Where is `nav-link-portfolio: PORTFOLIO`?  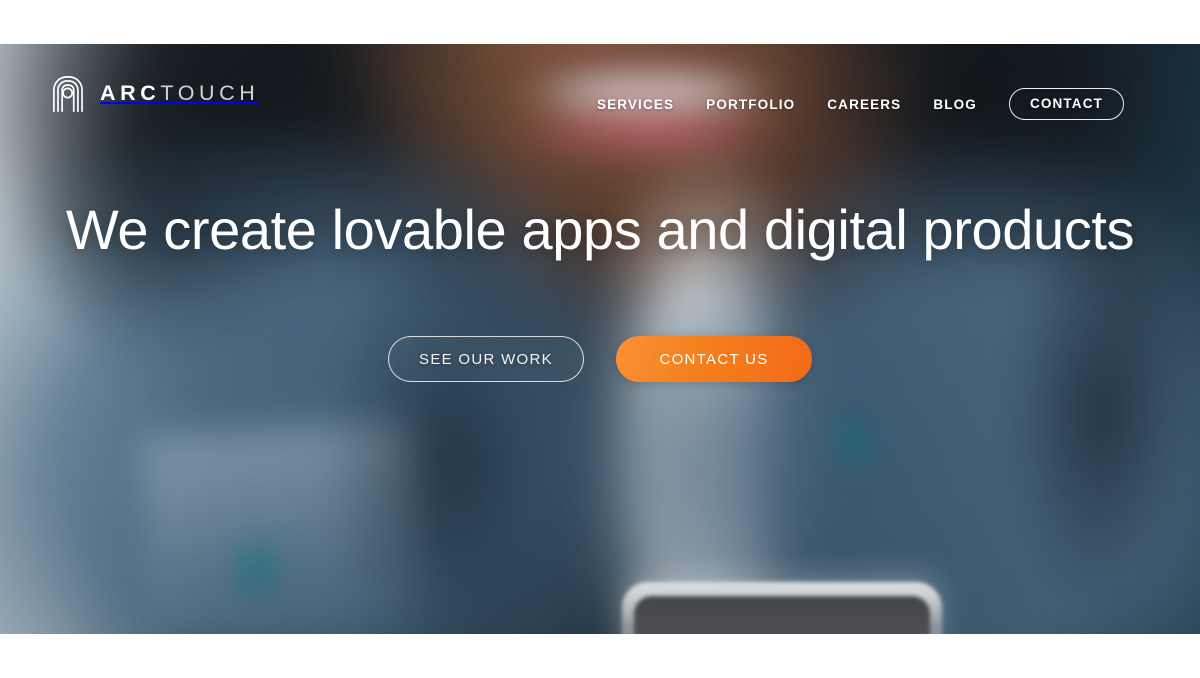 nav-link-portfolio: PORTFOLIO is located at coordinates (750, 104).